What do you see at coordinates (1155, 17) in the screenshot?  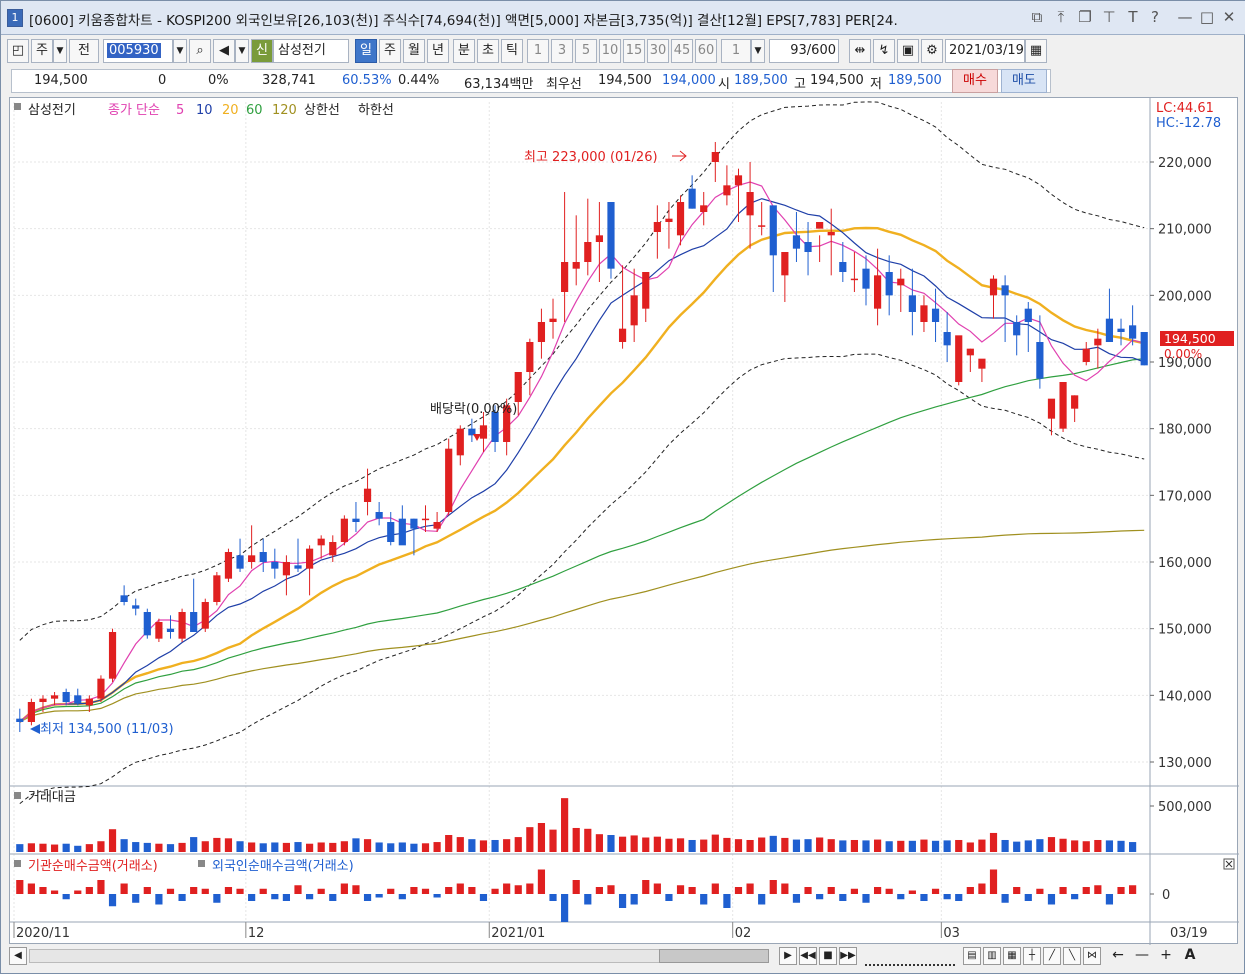 I see `help-icon: ?` at bounding box center [1155, 17].